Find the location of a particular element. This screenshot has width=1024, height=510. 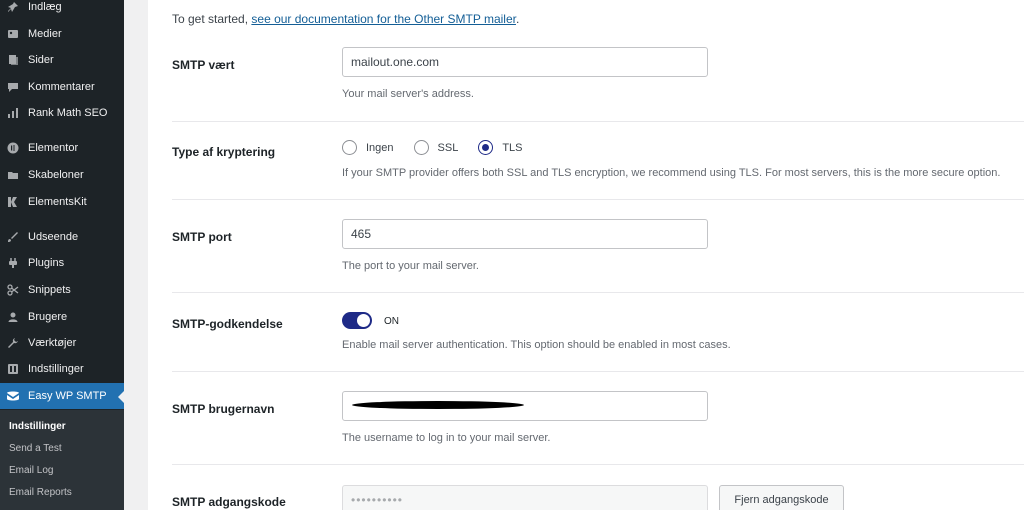

elementor-icon is located at coordinates (13, 148).